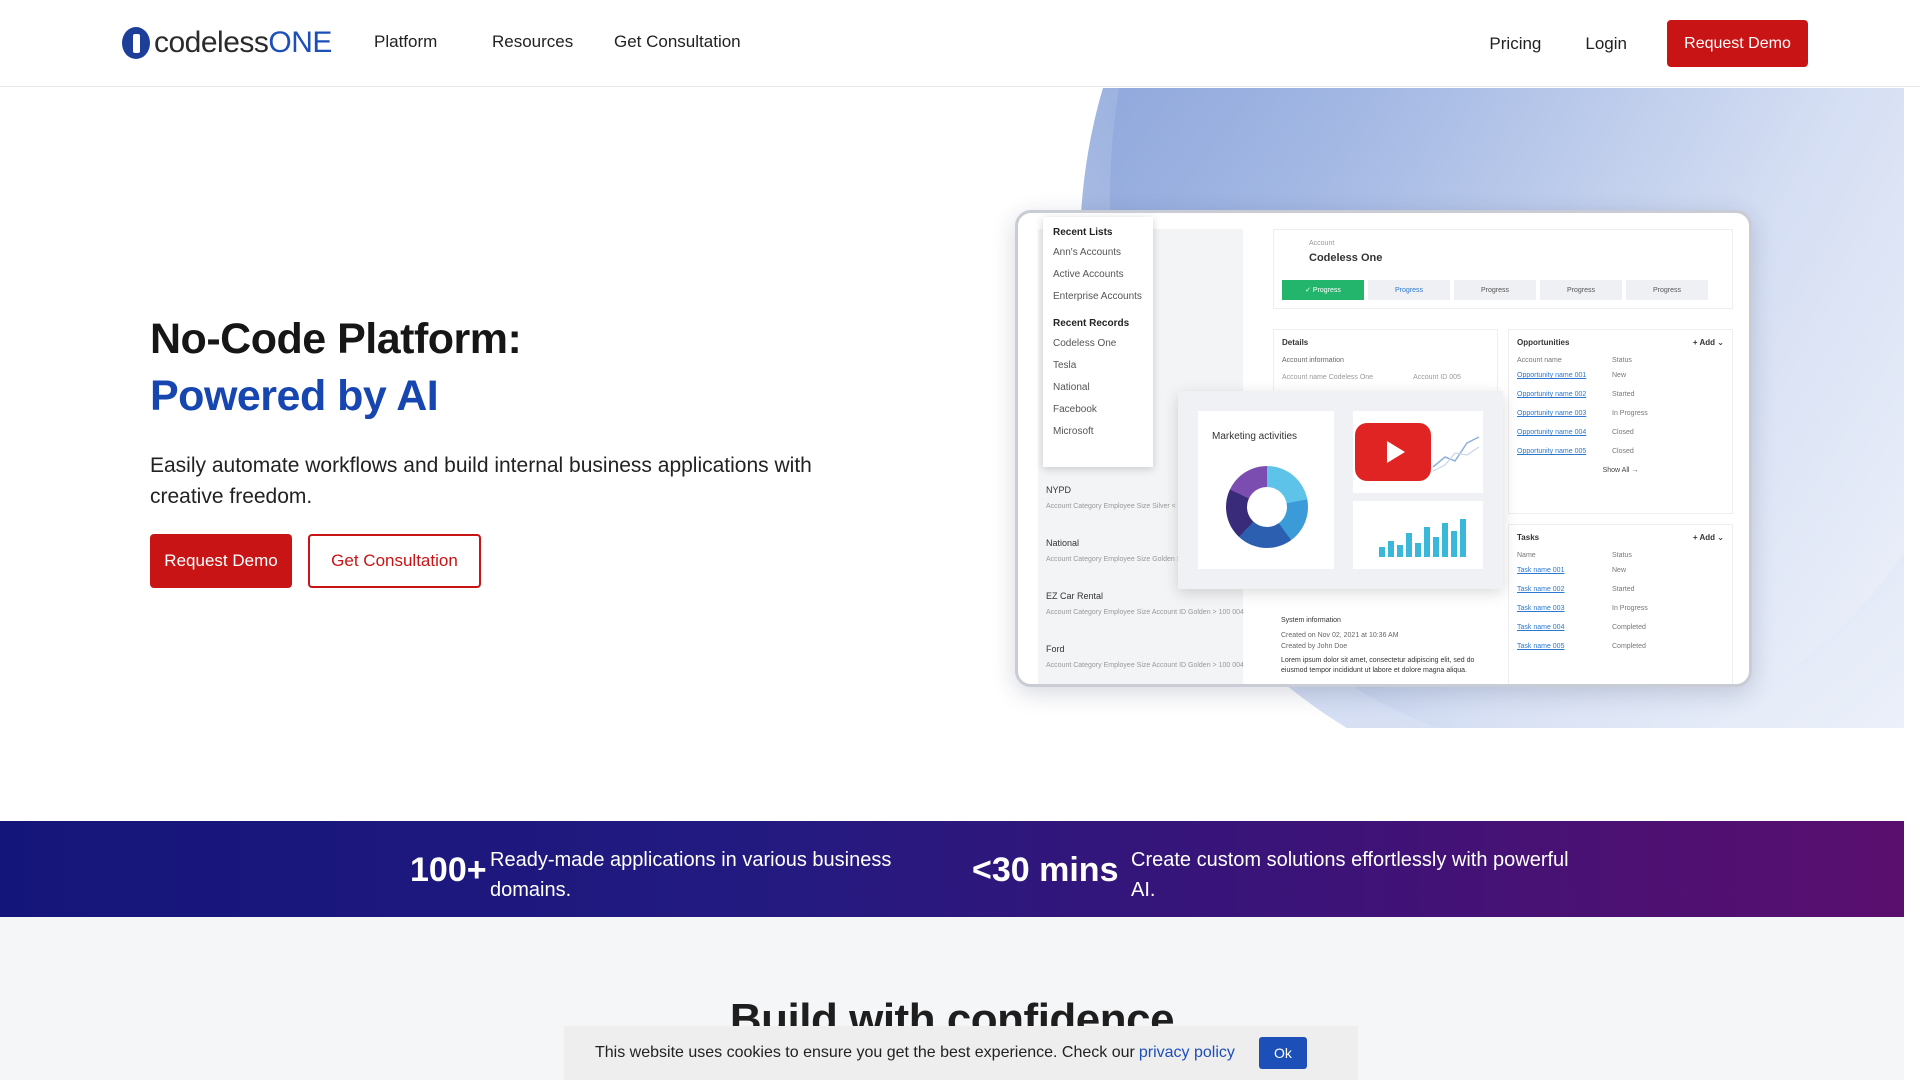 The width and height of the screenshot is (1920, 1080). What do you see at coordinates (1323, 290) in the screenshot?
I see `mock-step: ✓ Progress` at bounding box center [1323, 290].